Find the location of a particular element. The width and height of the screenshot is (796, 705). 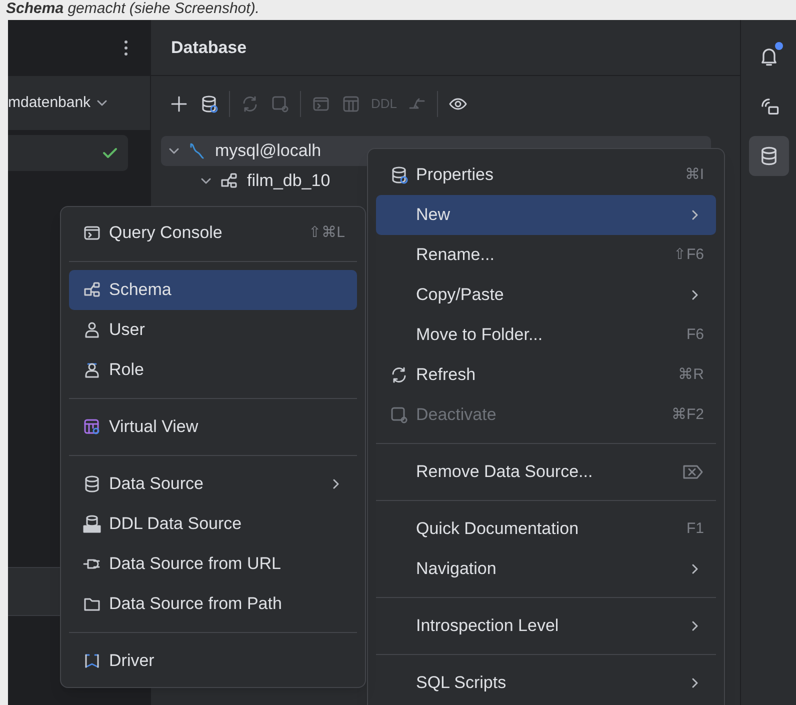

shortcut-label: F1 is located at coordinates (695, 528).